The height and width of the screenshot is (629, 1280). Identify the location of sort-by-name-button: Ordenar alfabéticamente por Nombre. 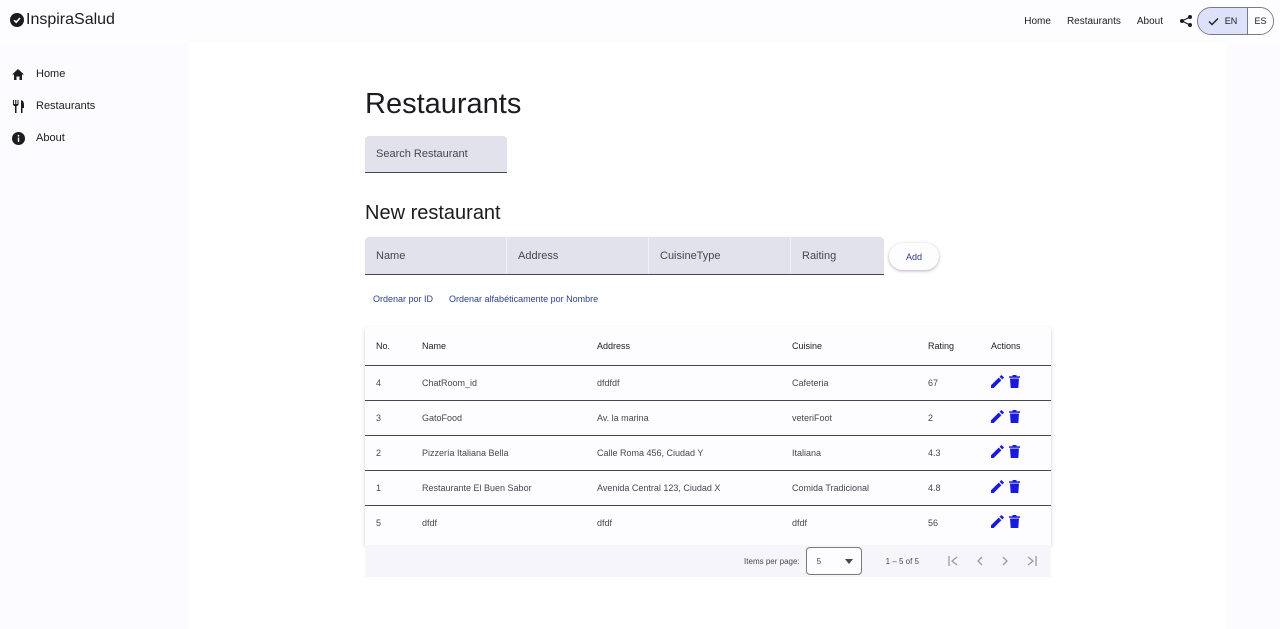
(523, 299).